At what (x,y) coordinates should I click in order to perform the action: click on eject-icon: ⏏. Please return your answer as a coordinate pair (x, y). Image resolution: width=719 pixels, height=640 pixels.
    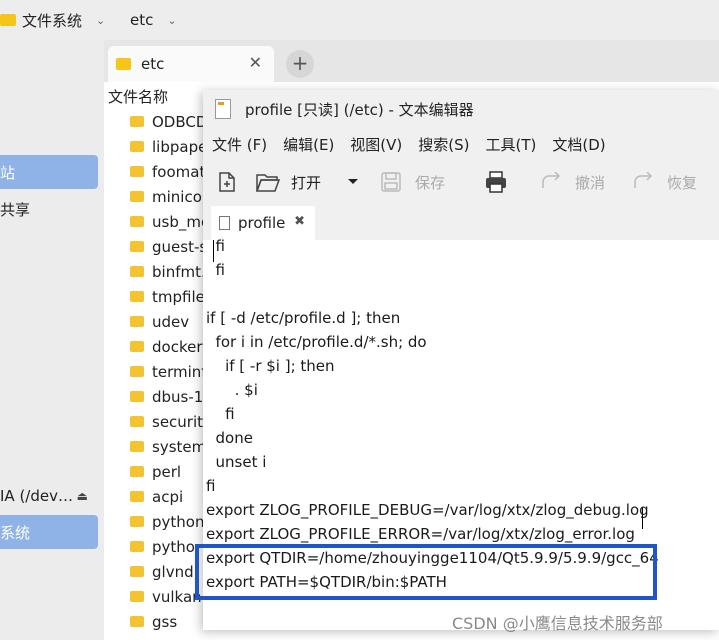
    Looking at the image, I should click on (82, 496).